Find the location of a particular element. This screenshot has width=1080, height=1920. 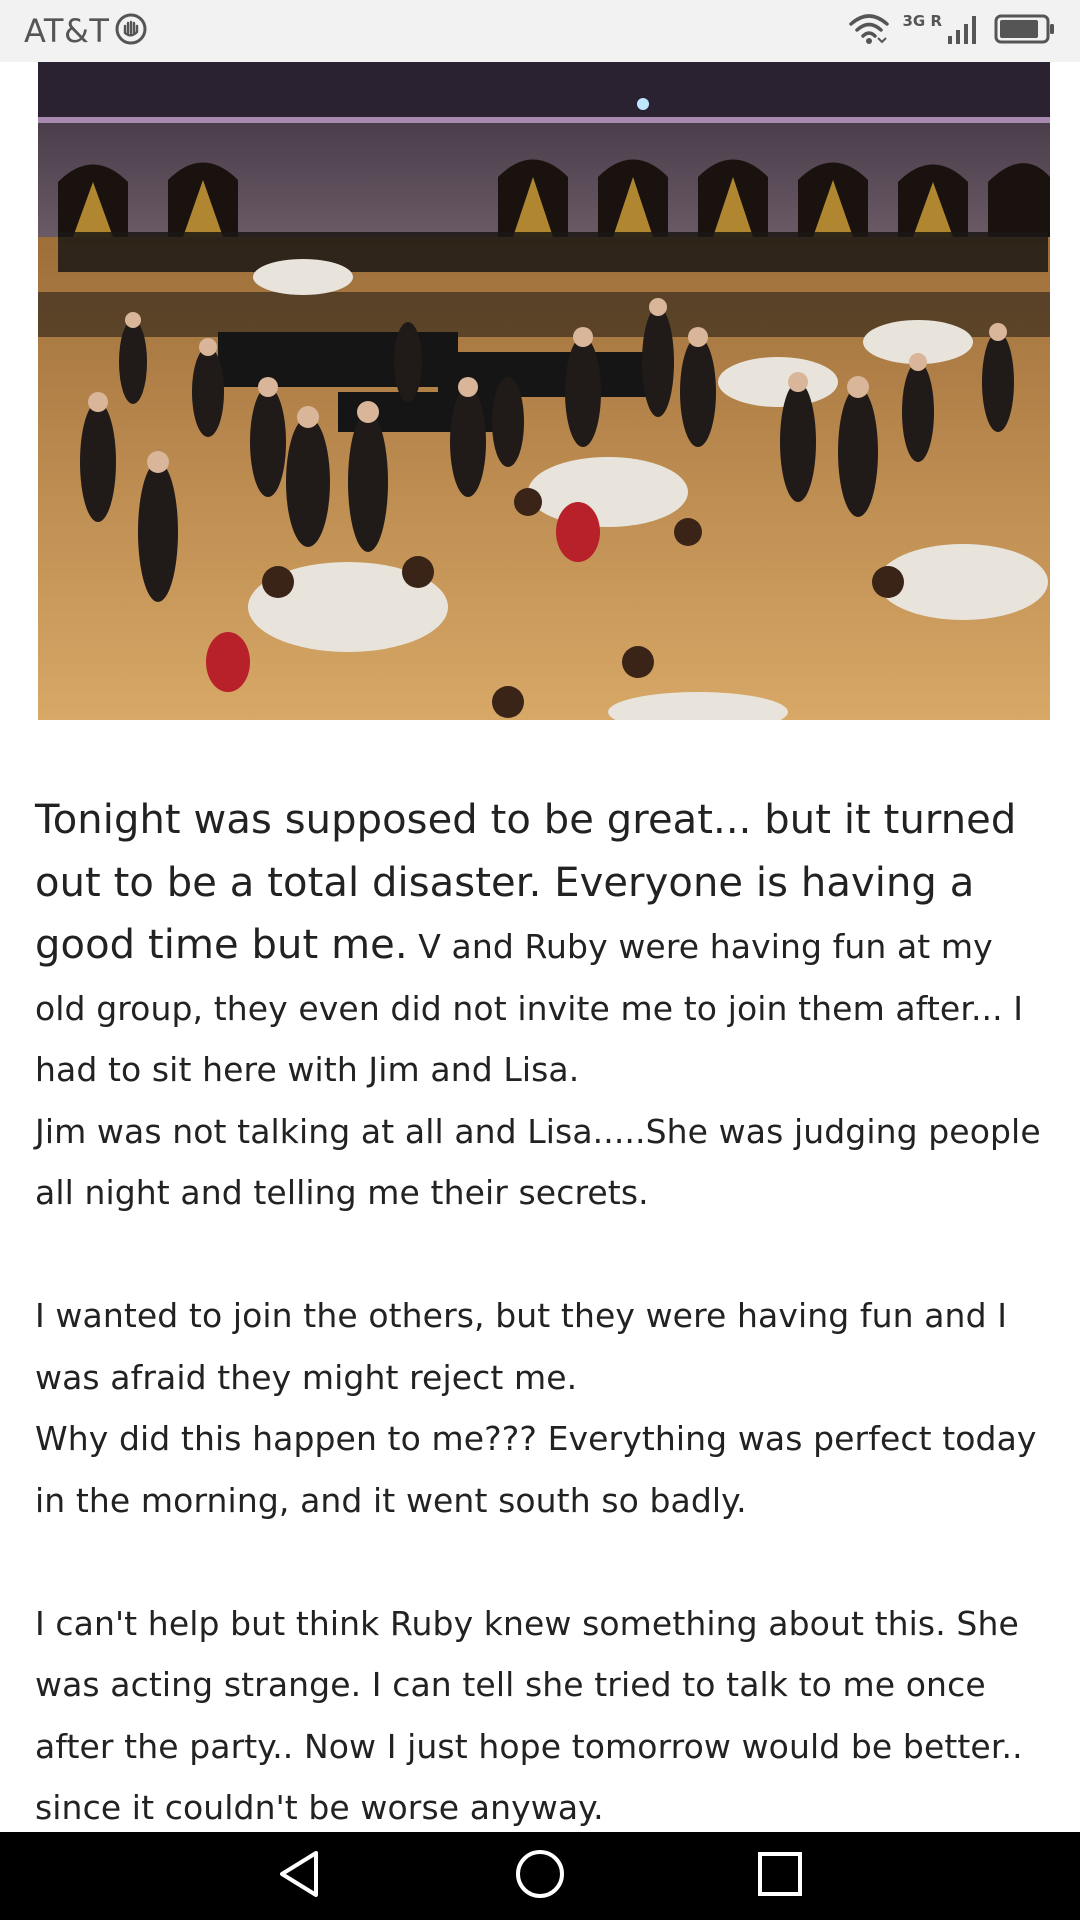

home-icon is located at coordinates (540, 1876).